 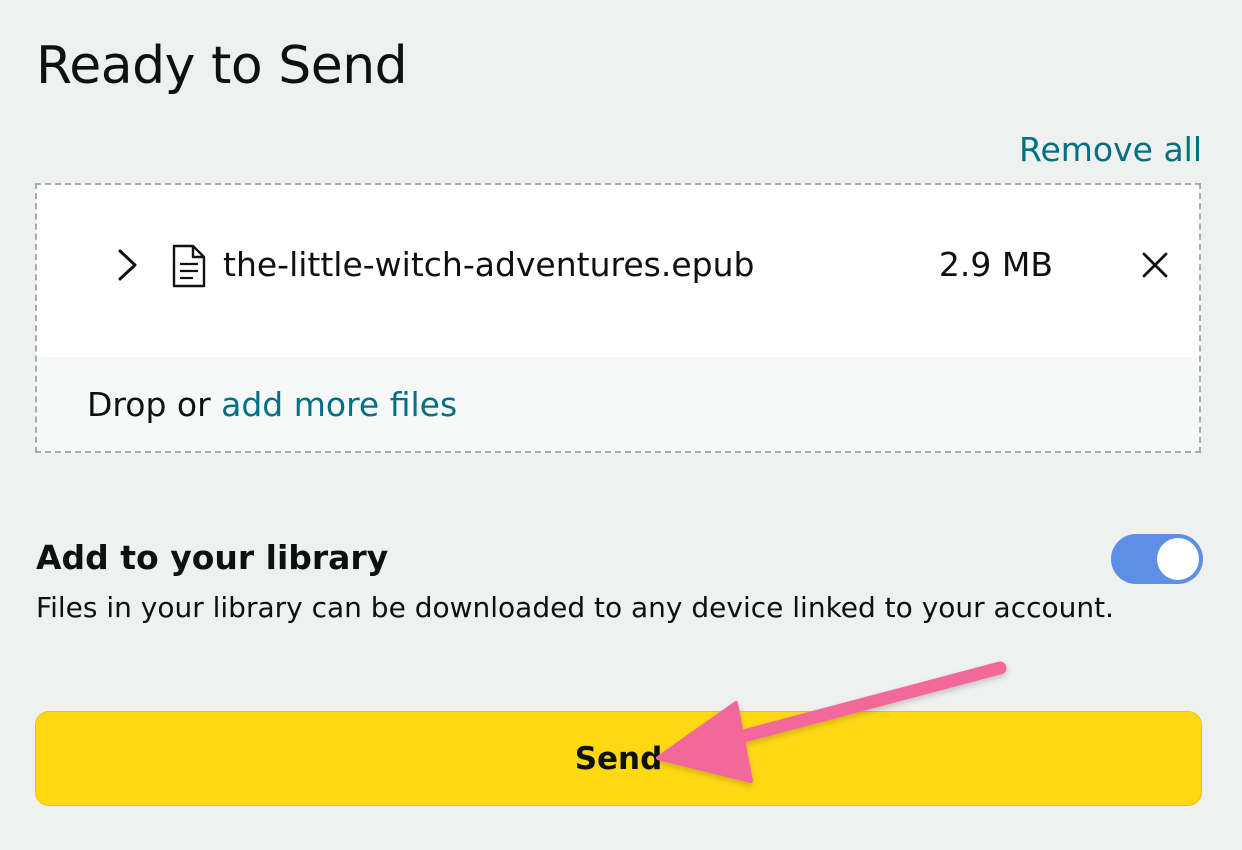 I want to click on document-icon, so click(x=189, y=266).